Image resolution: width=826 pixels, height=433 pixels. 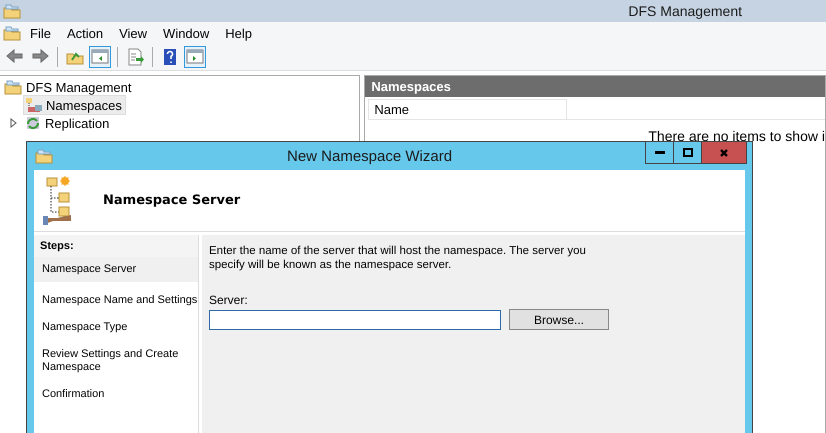 What do you see at coordinates (15, 57) in the screenshot?
I see `back-arrow-icon` at bounding box center [15, 57].